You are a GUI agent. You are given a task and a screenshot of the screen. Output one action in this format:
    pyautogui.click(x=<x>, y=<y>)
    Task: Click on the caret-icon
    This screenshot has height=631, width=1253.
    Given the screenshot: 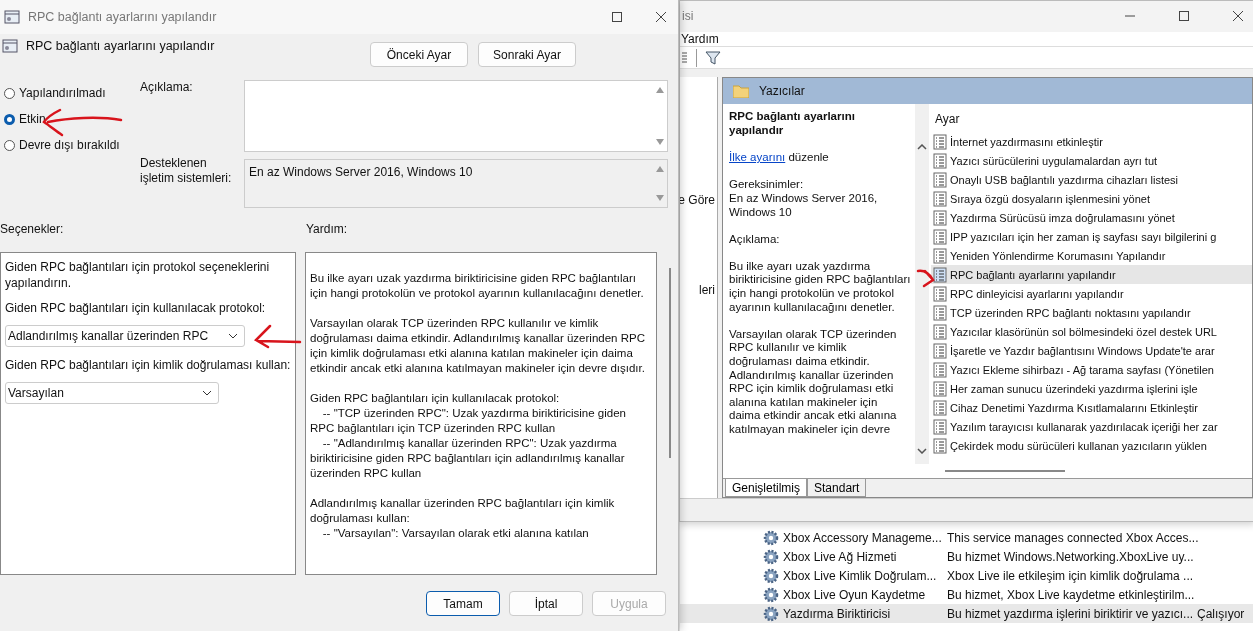 What is the action you would take?
    pyautogui.click(x=207, y=393)
    